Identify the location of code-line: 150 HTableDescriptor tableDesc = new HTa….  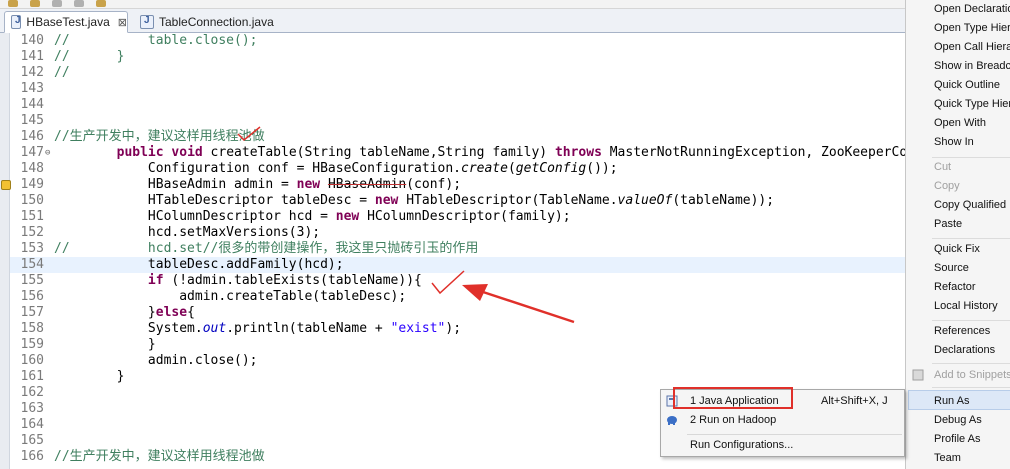
(457, 201).